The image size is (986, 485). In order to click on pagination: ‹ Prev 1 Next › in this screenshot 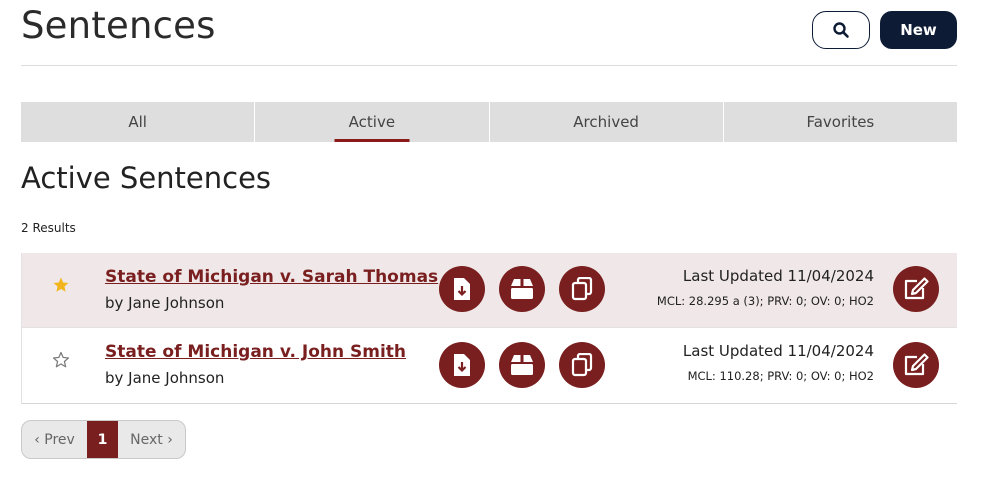, I will do `click(103, 439)`.